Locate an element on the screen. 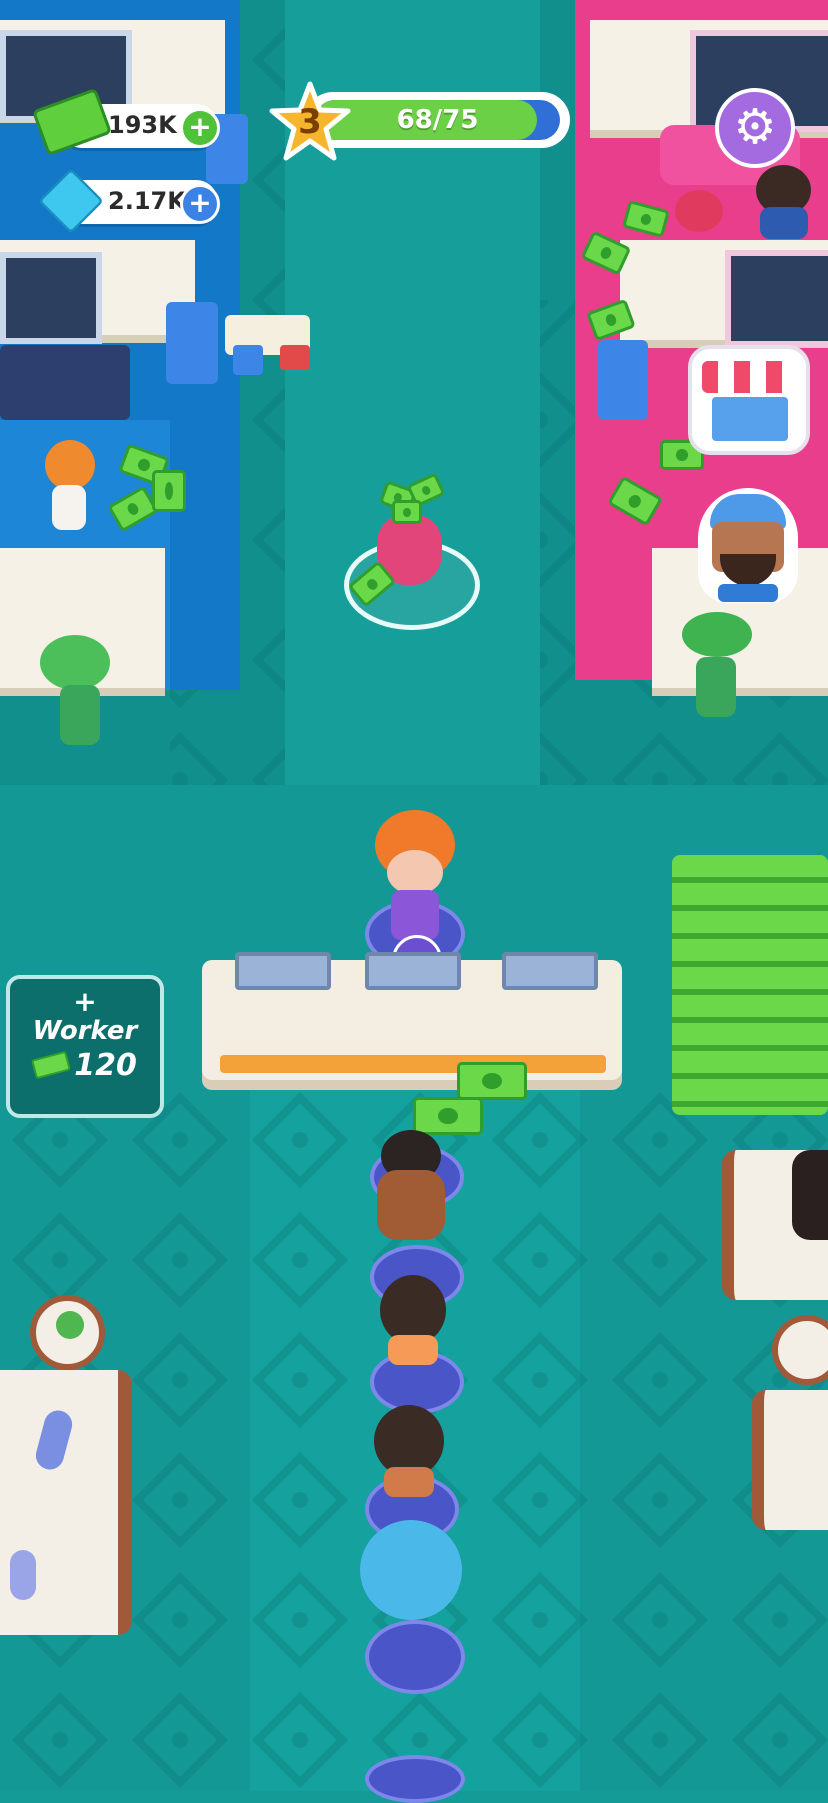  hire-worker-button: + Worker 120 is located at coordinates (85, 1046).